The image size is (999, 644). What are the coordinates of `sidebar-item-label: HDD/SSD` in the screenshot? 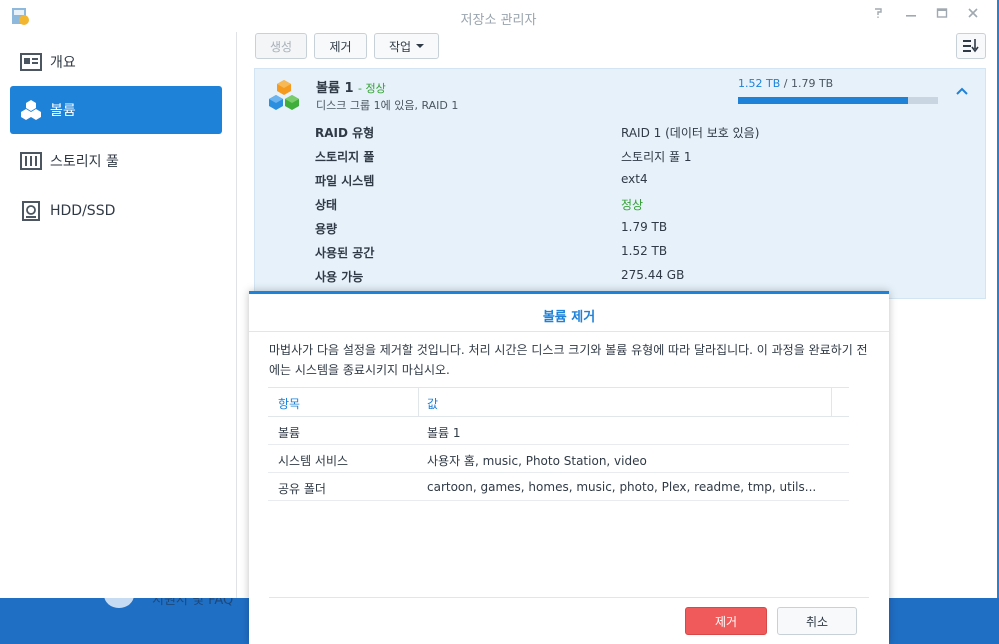 It's located at (83, 211).